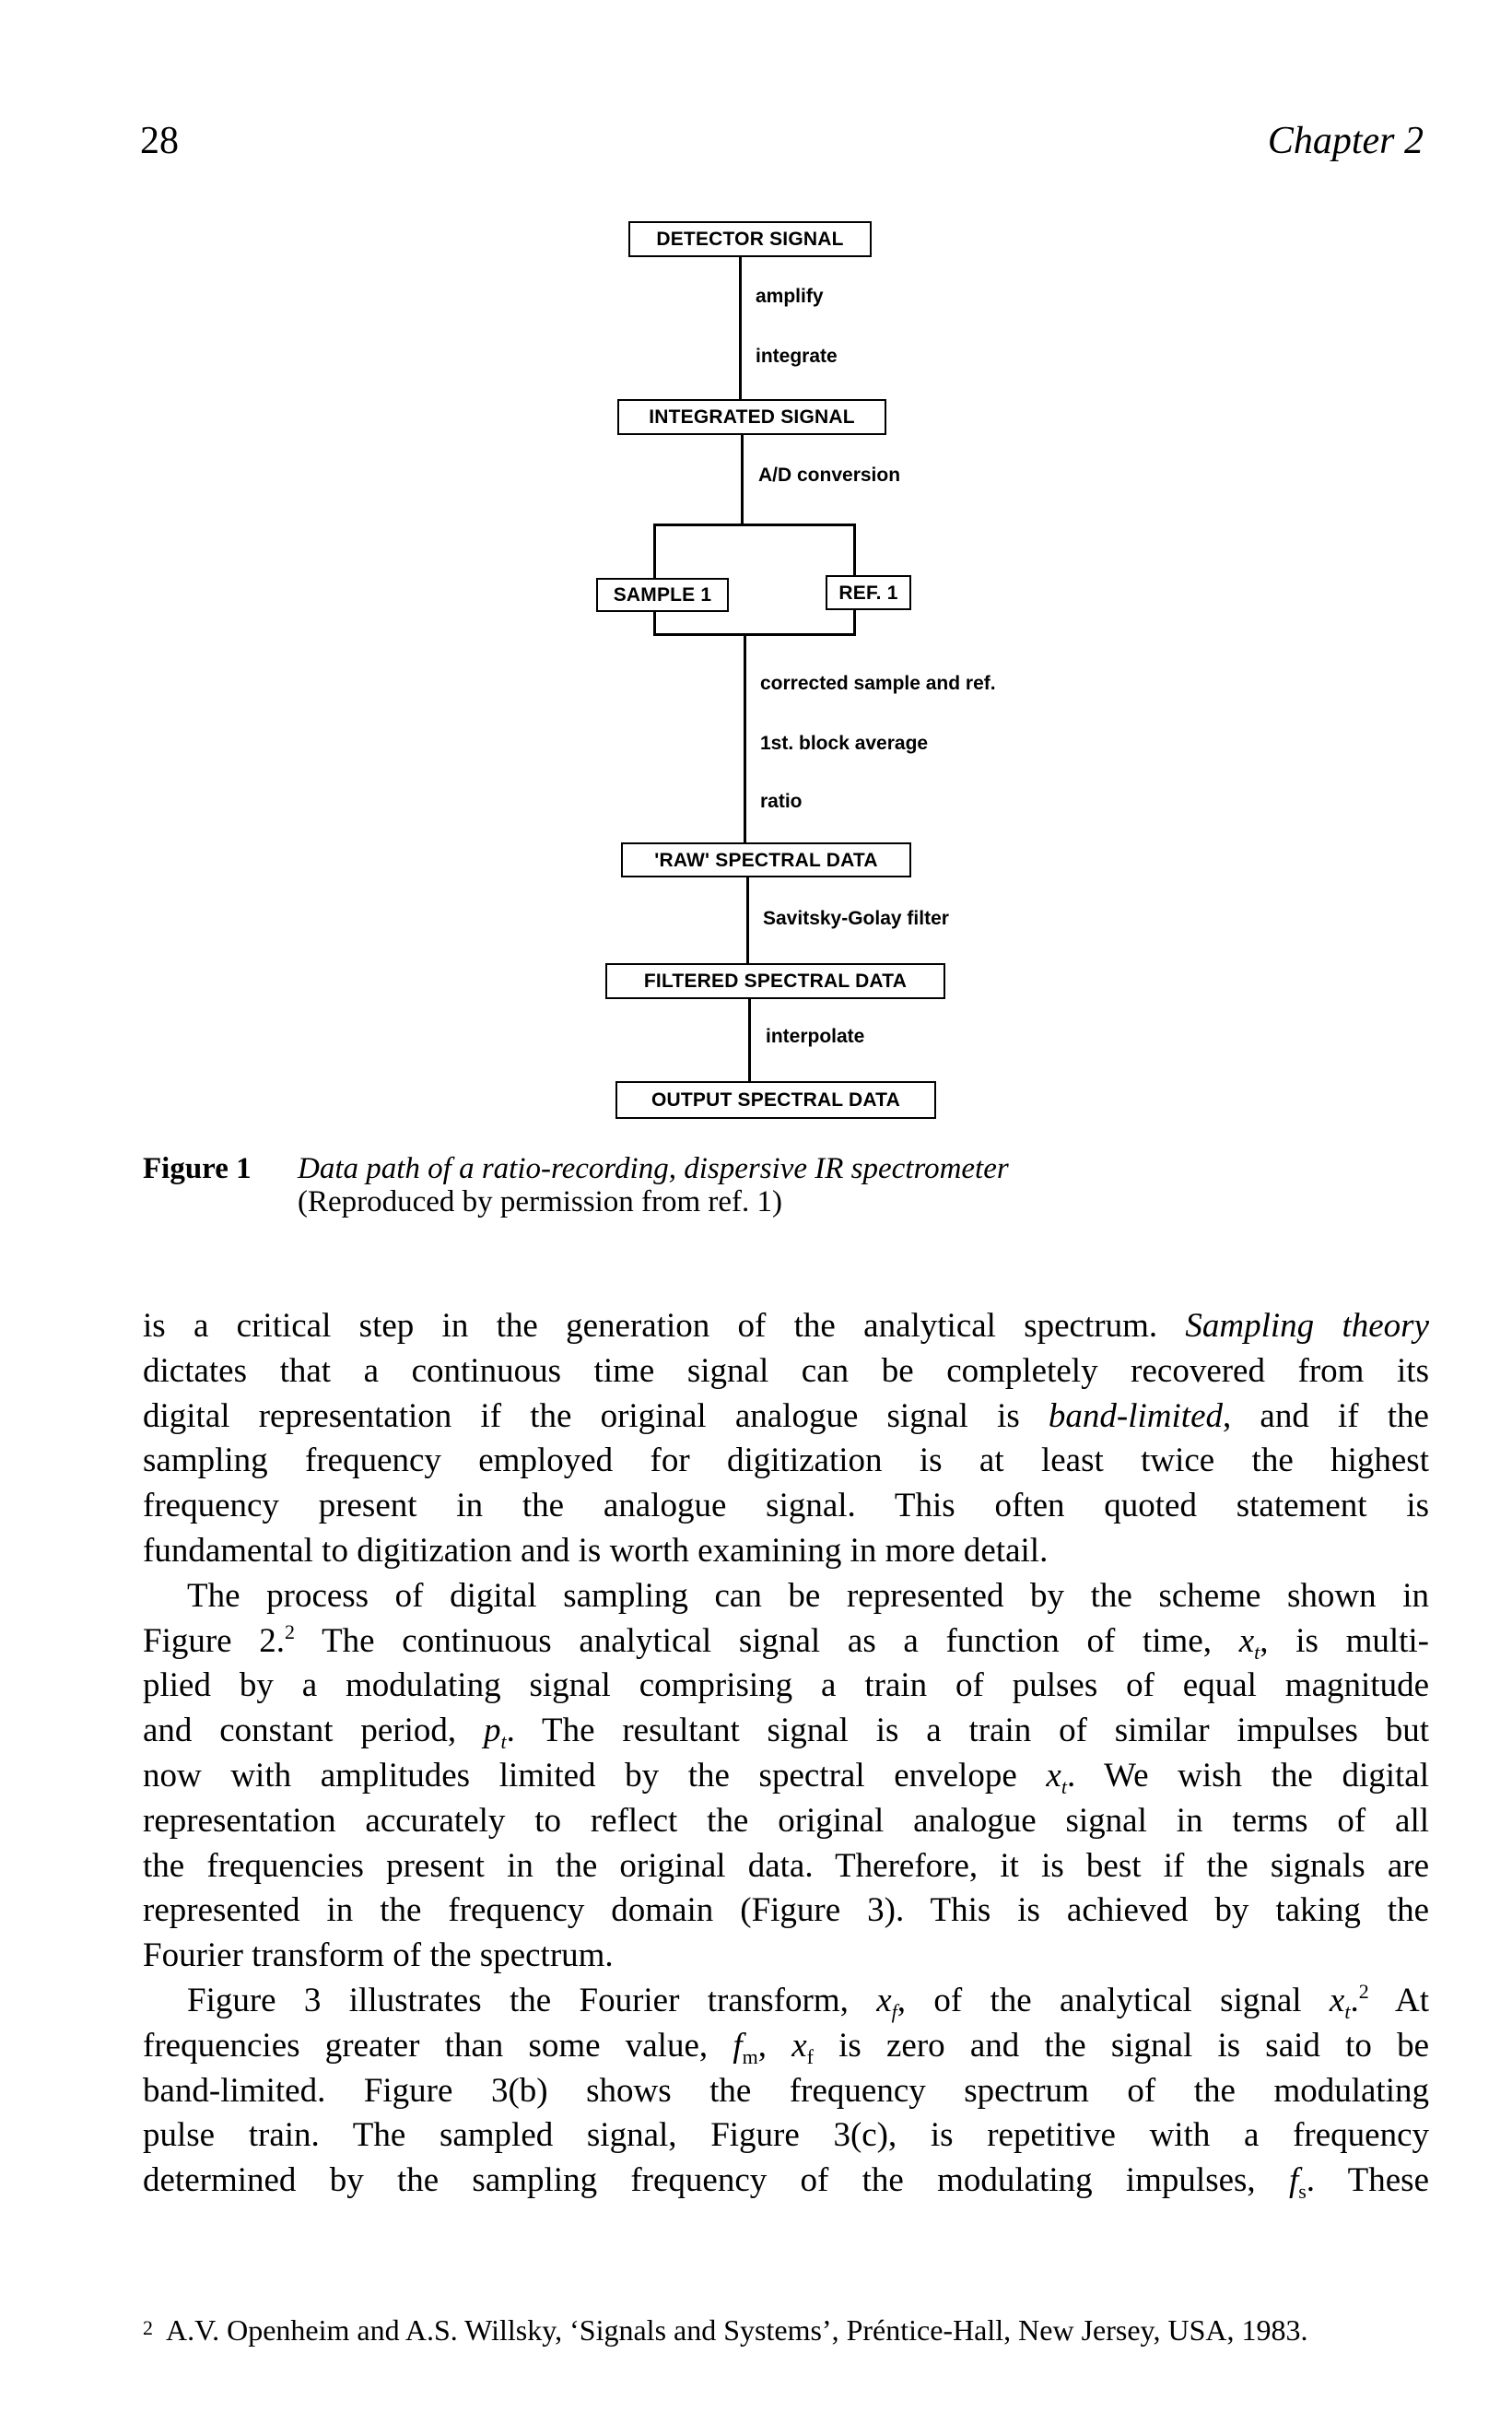 The image size is (1512, 2436). Describe the element at coordinates (751, 417) in the screenshot. I see `box-integrated-signal: INTEGRATED SIGNAL` at that location.